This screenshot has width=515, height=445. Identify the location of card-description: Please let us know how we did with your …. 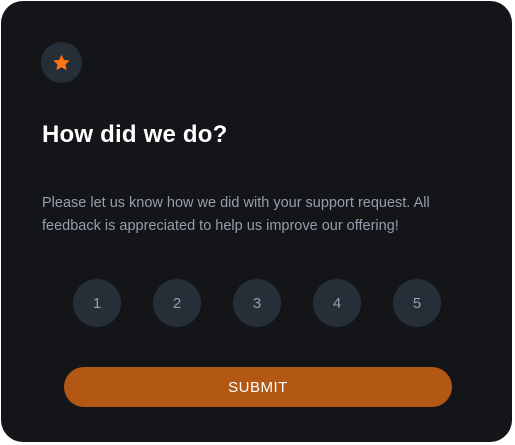
(236, 214).